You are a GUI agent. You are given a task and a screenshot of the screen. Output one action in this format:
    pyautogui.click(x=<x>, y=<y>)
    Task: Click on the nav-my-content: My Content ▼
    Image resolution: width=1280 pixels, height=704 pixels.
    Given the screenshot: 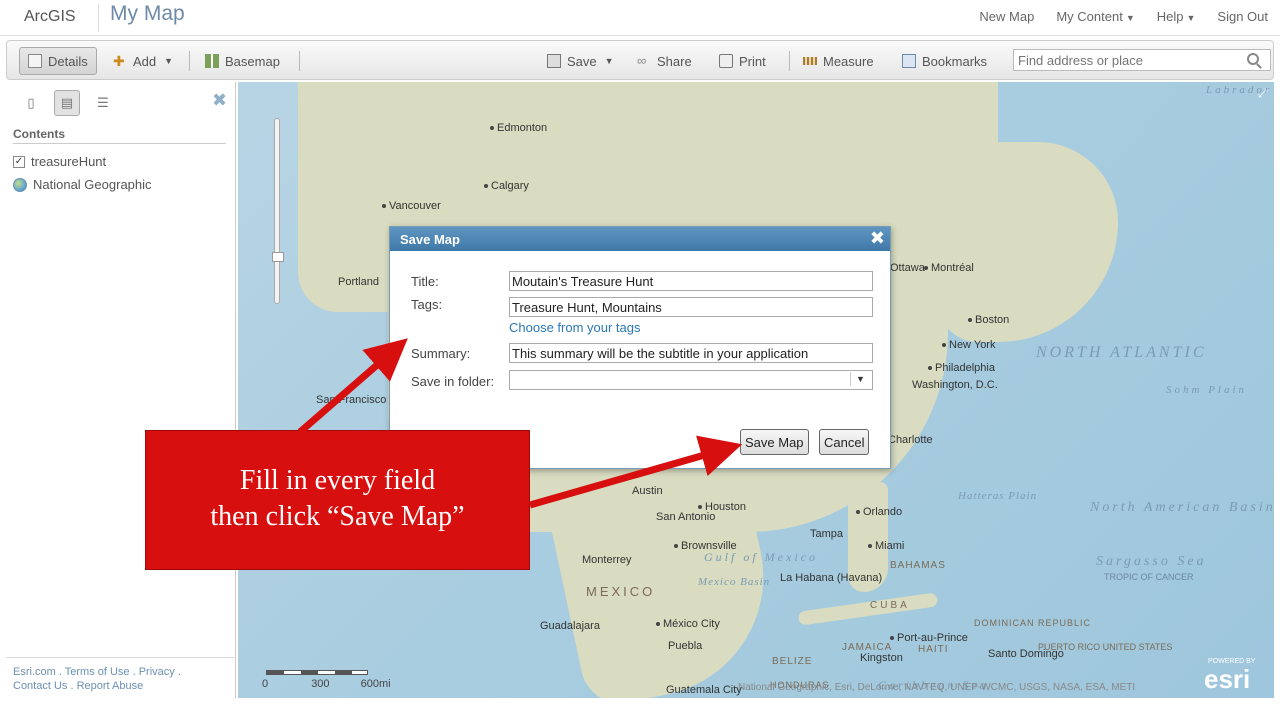 What is the action you would take?
    pyautogui.click(x=1095, y=16)
    